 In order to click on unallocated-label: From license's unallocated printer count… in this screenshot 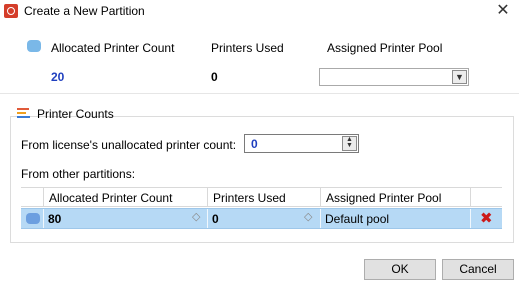, I will do `click(129, 145)`.